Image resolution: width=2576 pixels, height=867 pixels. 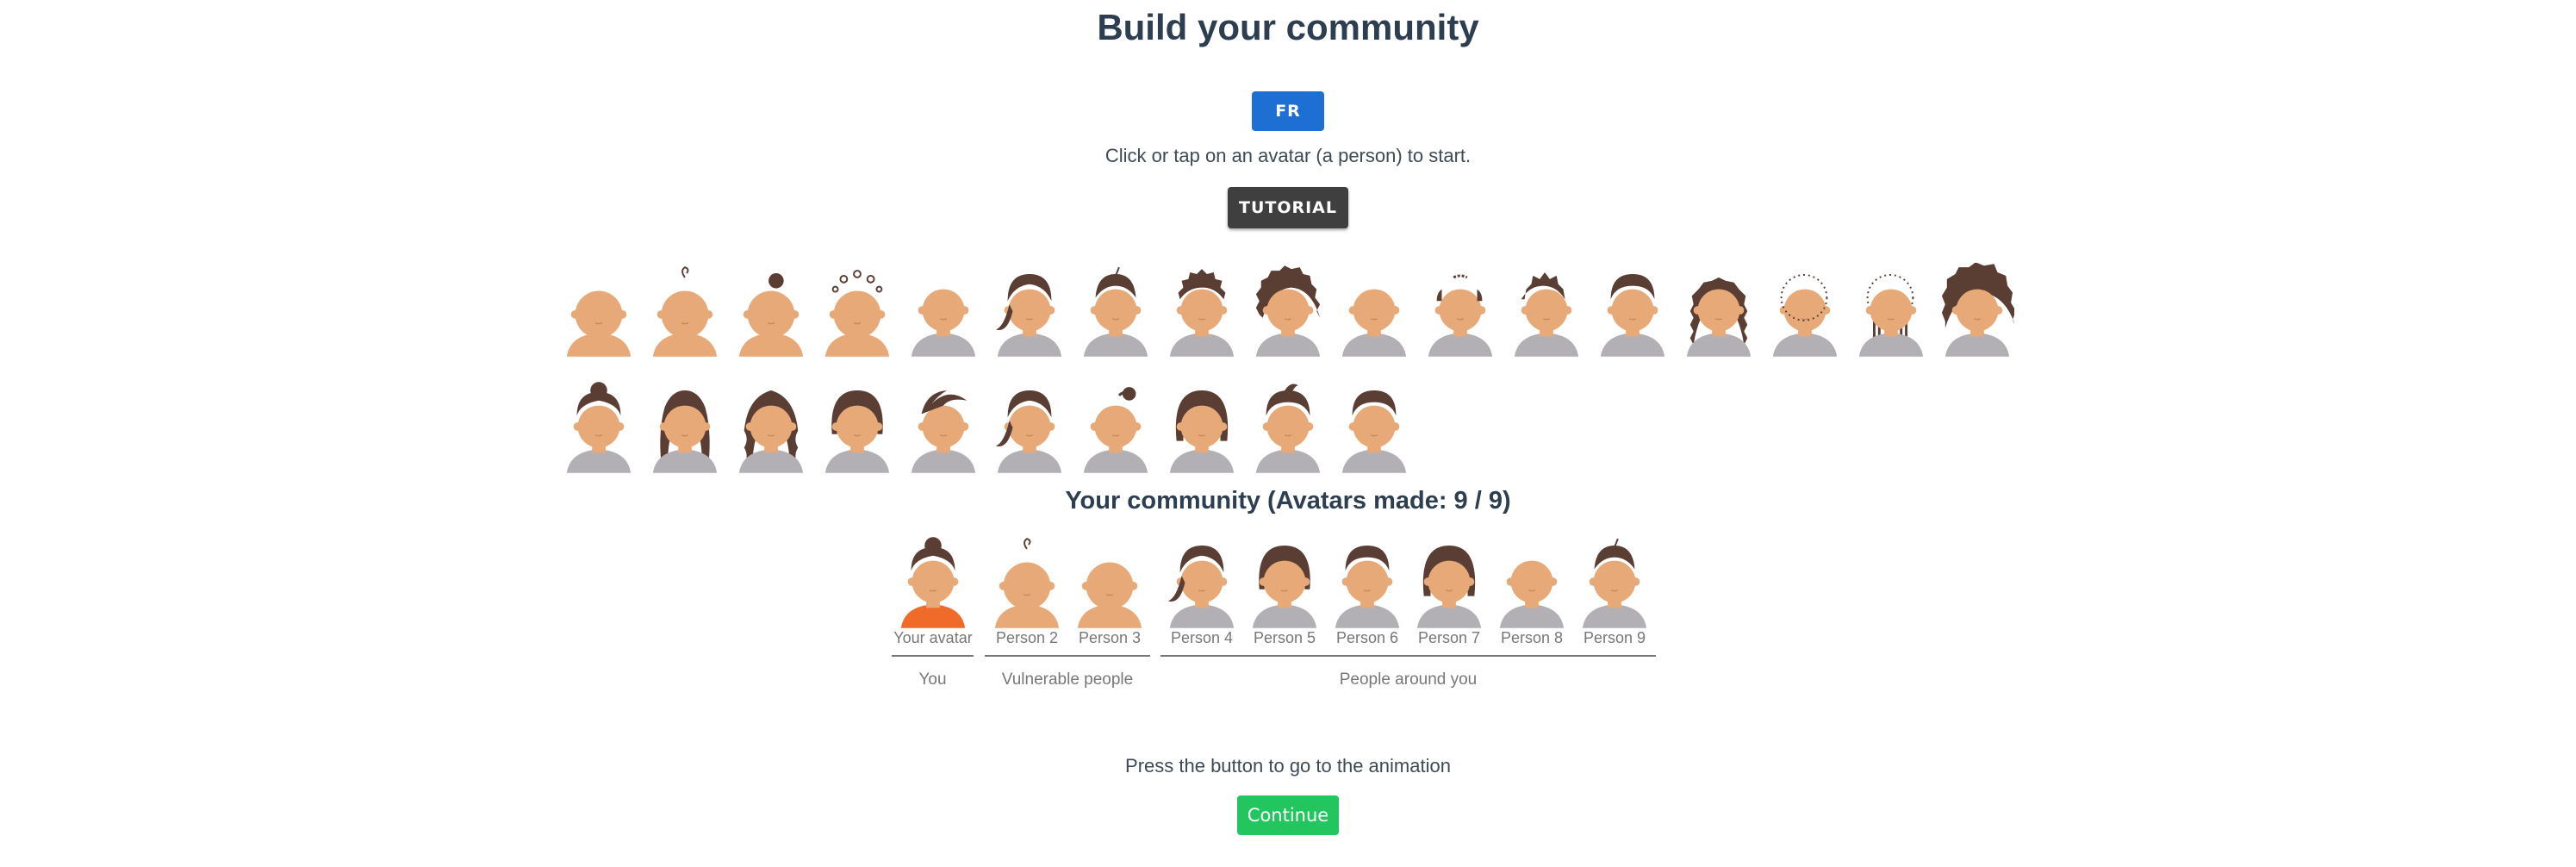 What do you see at coordinates (1288, 111) in the screenshot?
I see `language-toggle-button: FR` at bounding box center [1288, 111].